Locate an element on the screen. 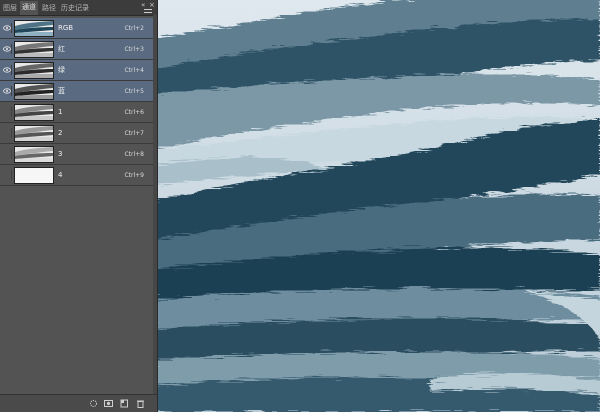 The height and width of the screenshot is (412, 600). tab-history: 历史记录 is located at coordinates (75, 8).